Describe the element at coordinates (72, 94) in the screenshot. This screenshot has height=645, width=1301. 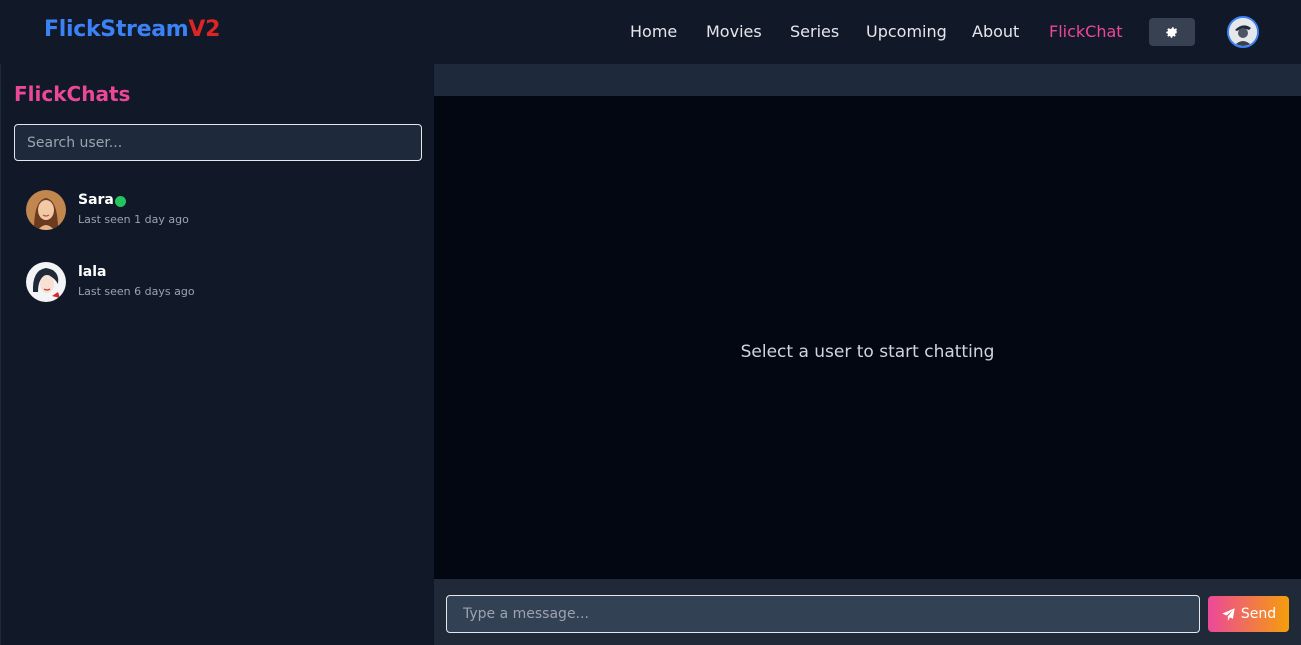
I see `sidebar-title: FlickChats` at that location.